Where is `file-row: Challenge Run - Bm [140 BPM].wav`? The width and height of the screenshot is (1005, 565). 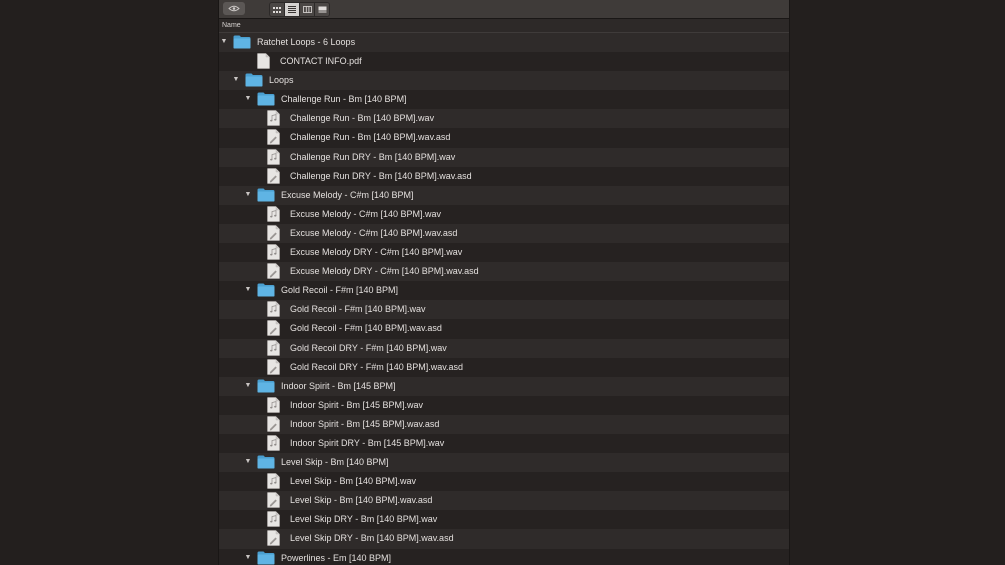 file-row: Challenge Run - Bm [140 BPM].wav is located at coordinates (504, 119).